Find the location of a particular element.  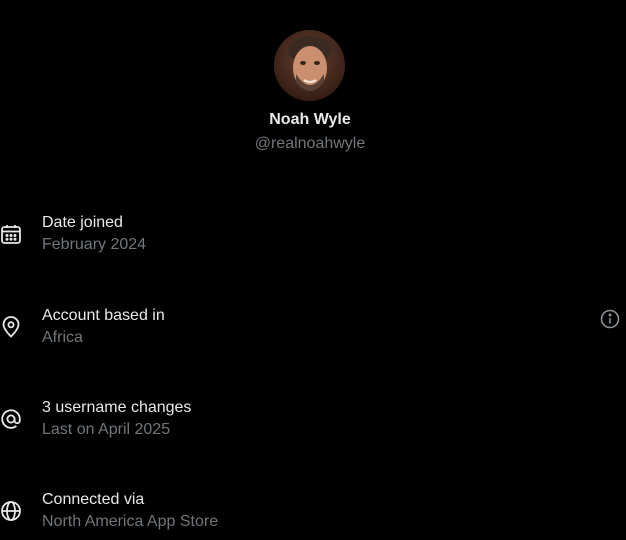

avatar is located at coordinates (309, 65).